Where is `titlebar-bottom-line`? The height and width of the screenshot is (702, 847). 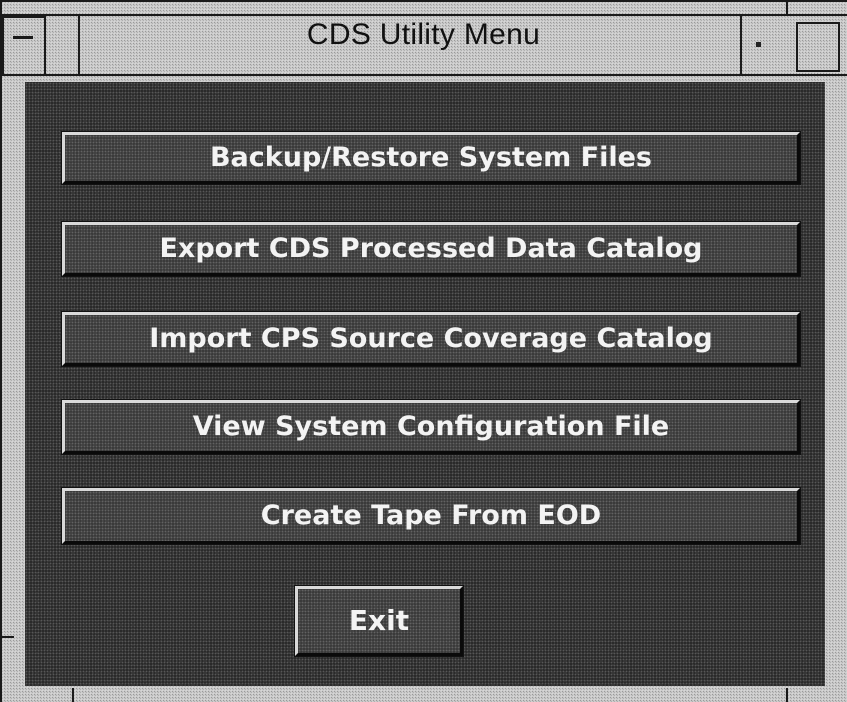
titlebar-bottom-line is located at coordinates (424, 75).